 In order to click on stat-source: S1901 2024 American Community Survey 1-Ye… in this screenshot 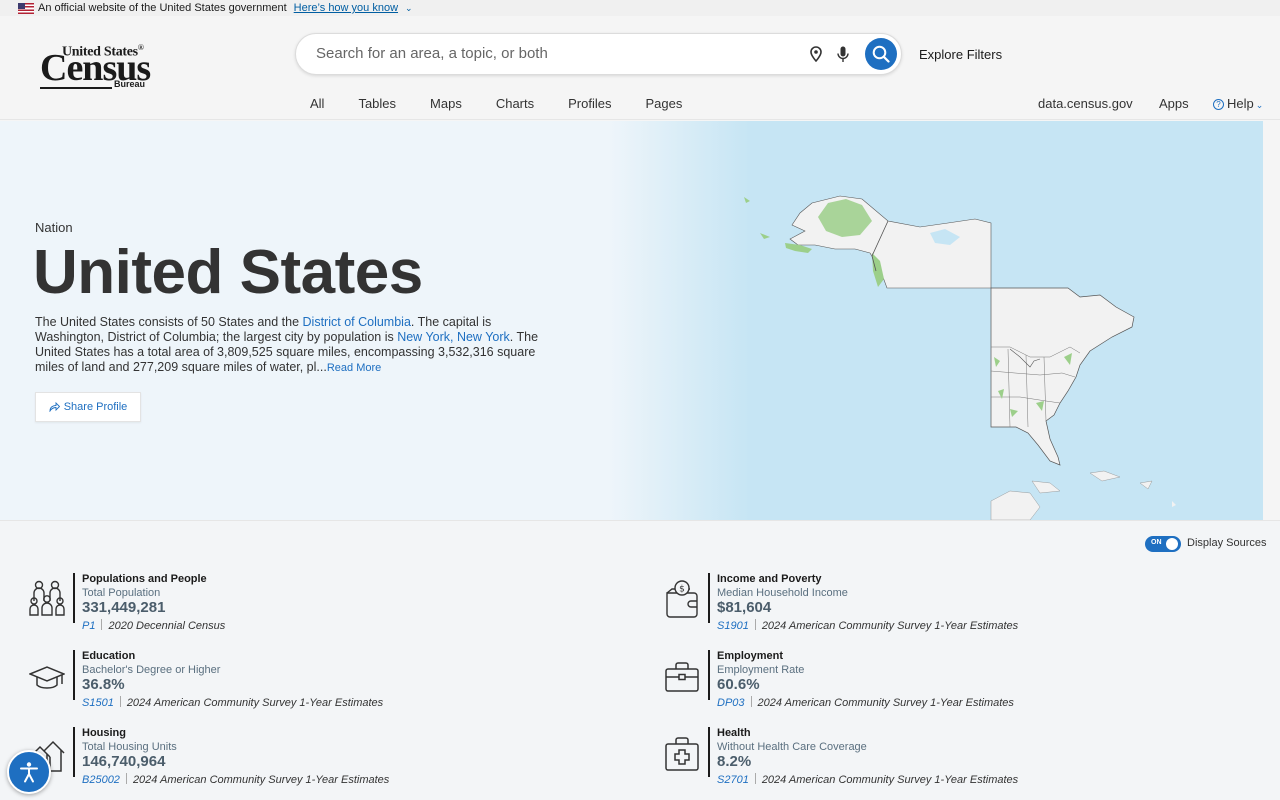, I will do `click(868, 625)`.